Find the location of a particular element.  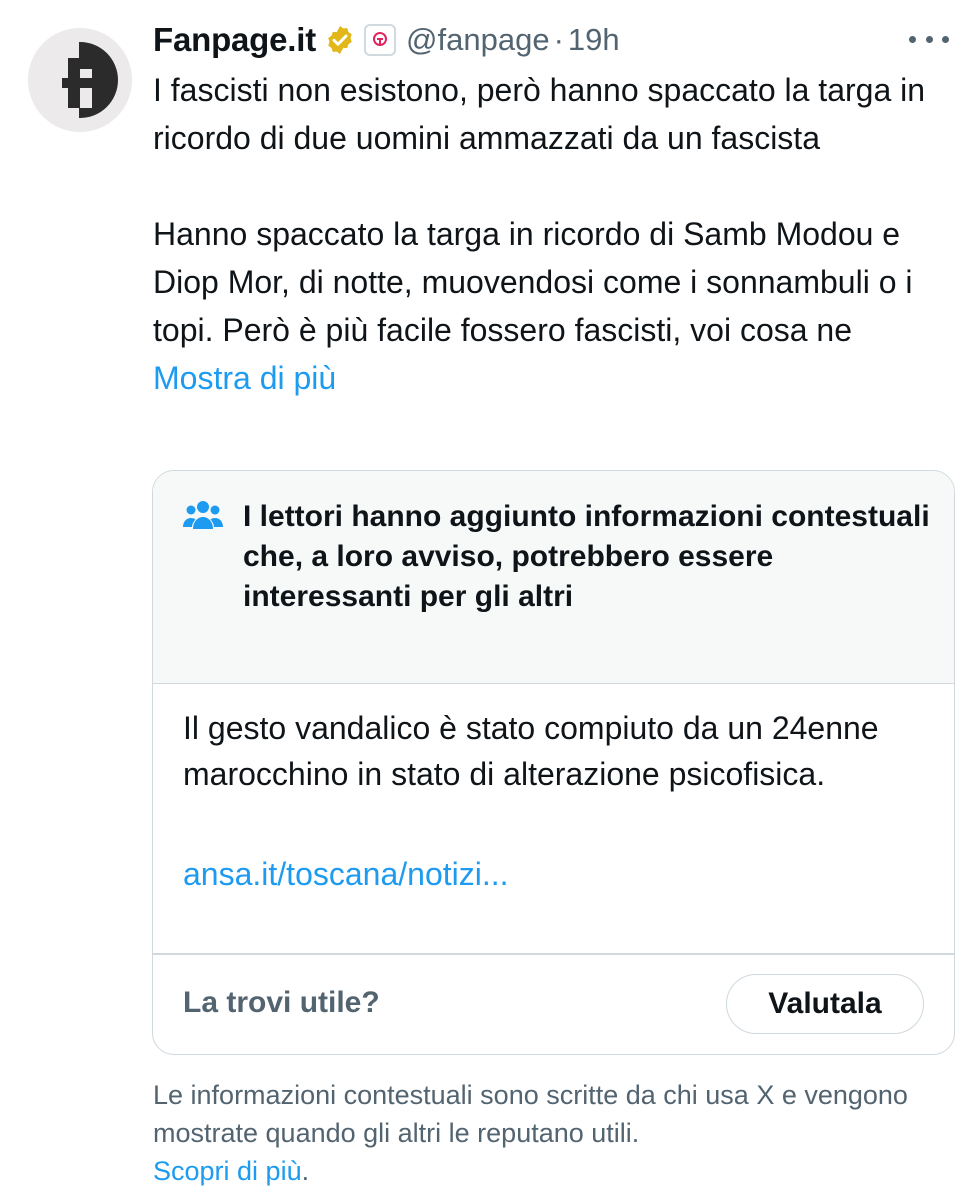

affiliate-badge-icon is located at coordinates (380, 40).